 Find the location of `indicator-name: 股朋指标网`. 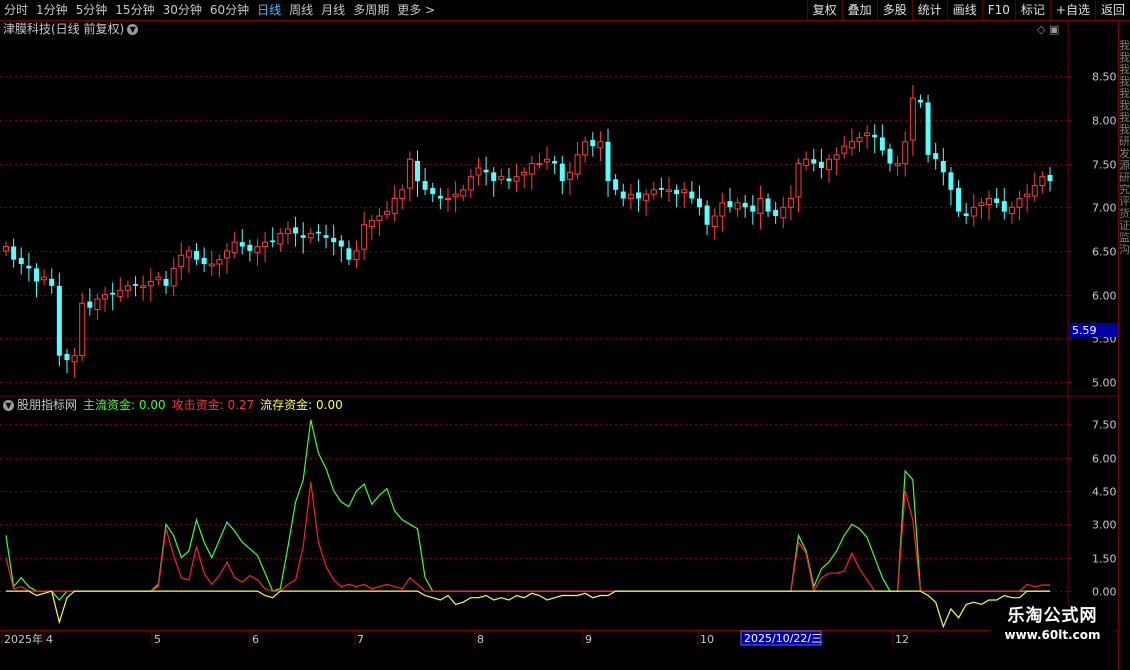

indicator-name: 股朋指标网 is located at coordinates (47, 405).